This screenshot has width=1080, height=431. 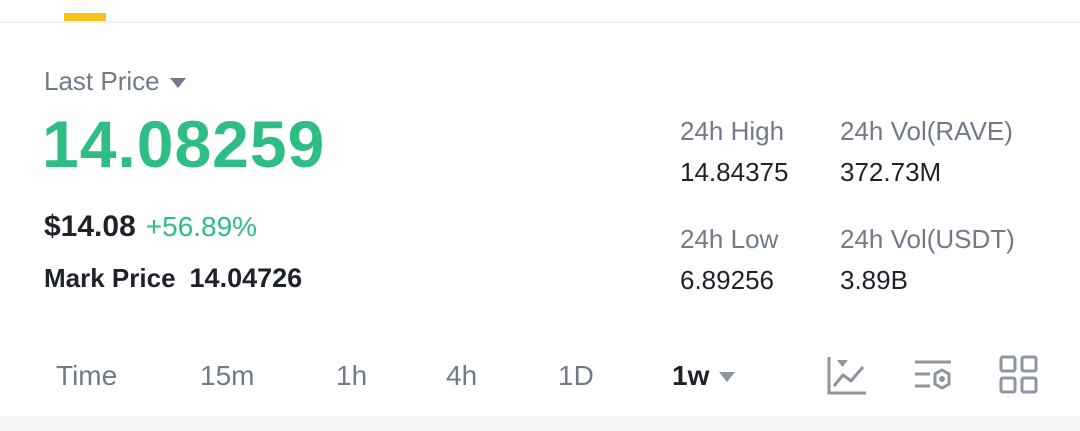 What do you see at coordinates (86, 376) in the screenshot?
I see `timeframe-time: Time` at bounding box center [86, 376].